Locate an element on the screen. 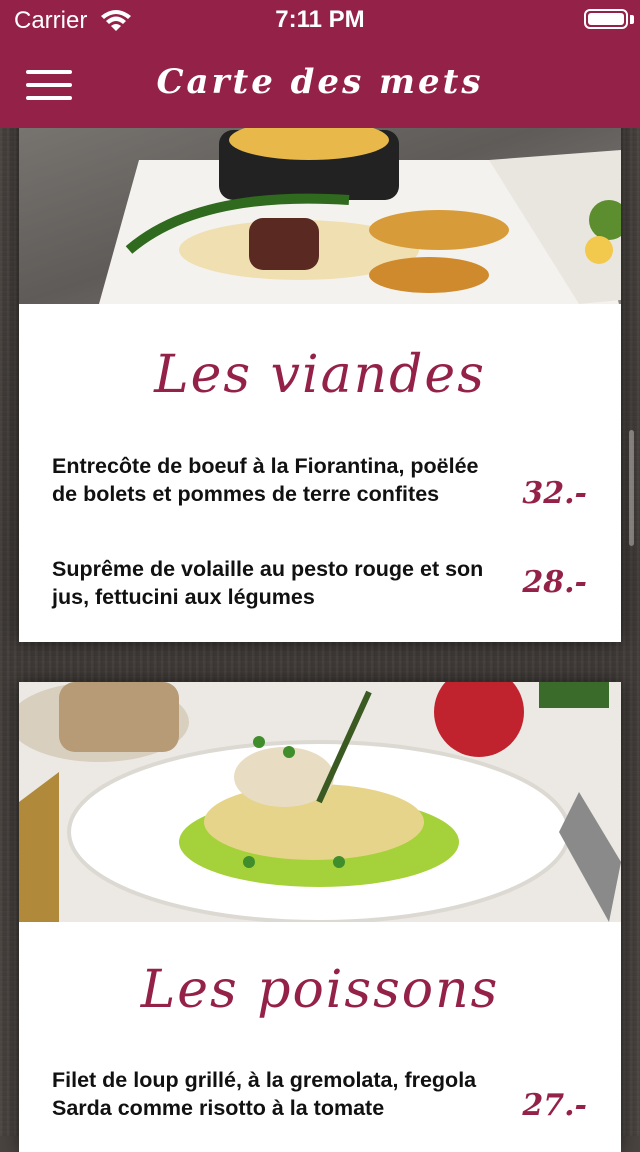  status-bar: Carrier 7:11 PM is located at coordinates (320, 20).